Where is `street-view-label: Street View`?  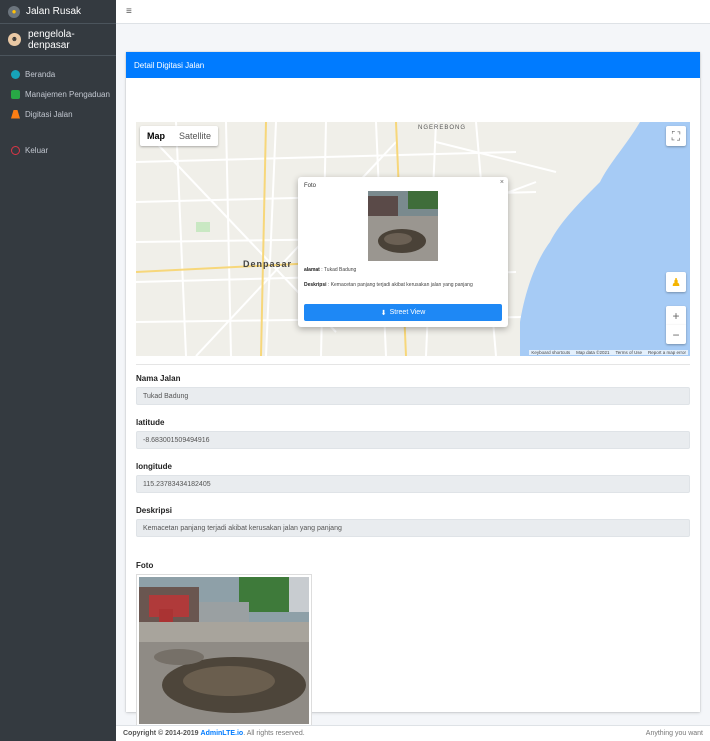 street-view-label: Street View is located at coordinates (407, 312).